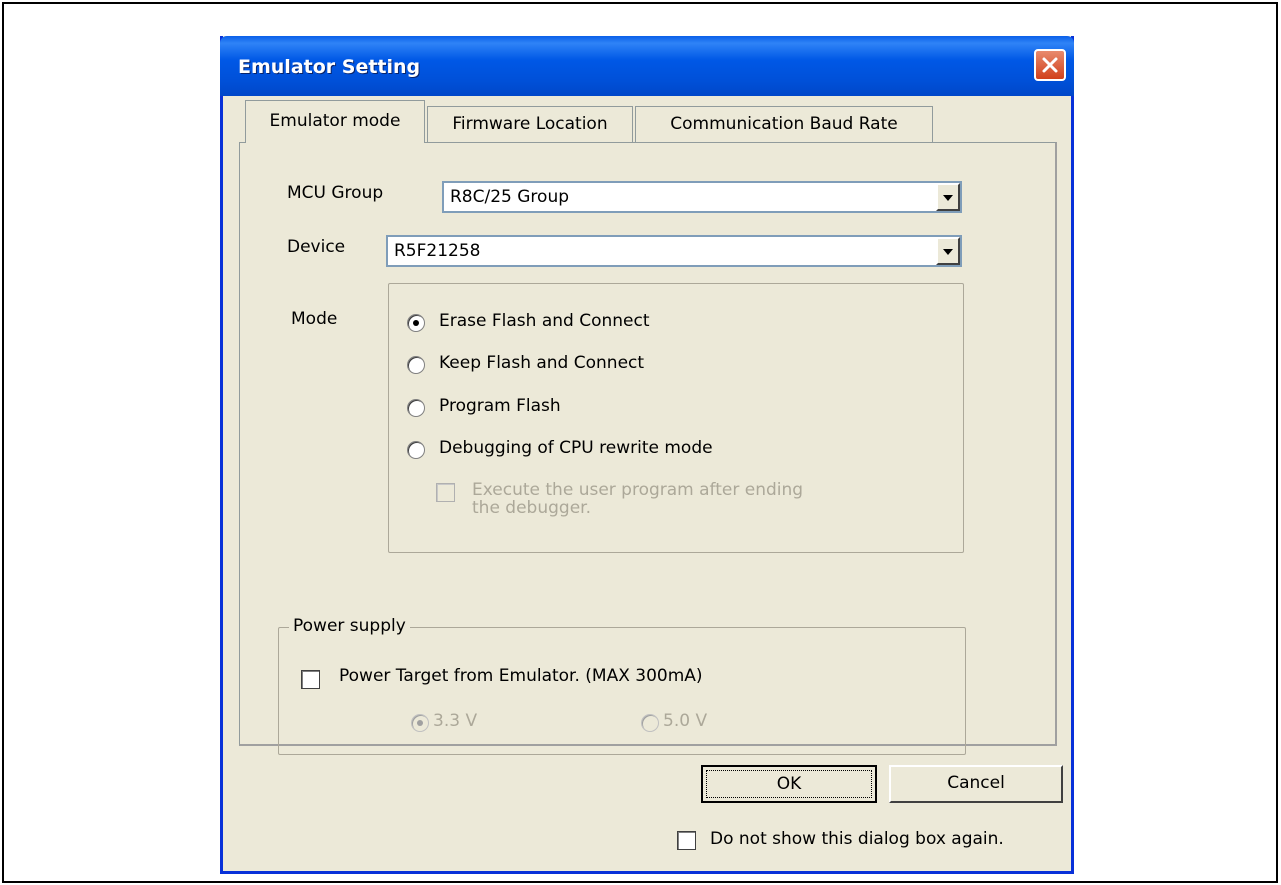 The width and height of the screenshot is (1281, 885). I want to click on mcu-group-value: R8C/25 Group, so click(510, 197).